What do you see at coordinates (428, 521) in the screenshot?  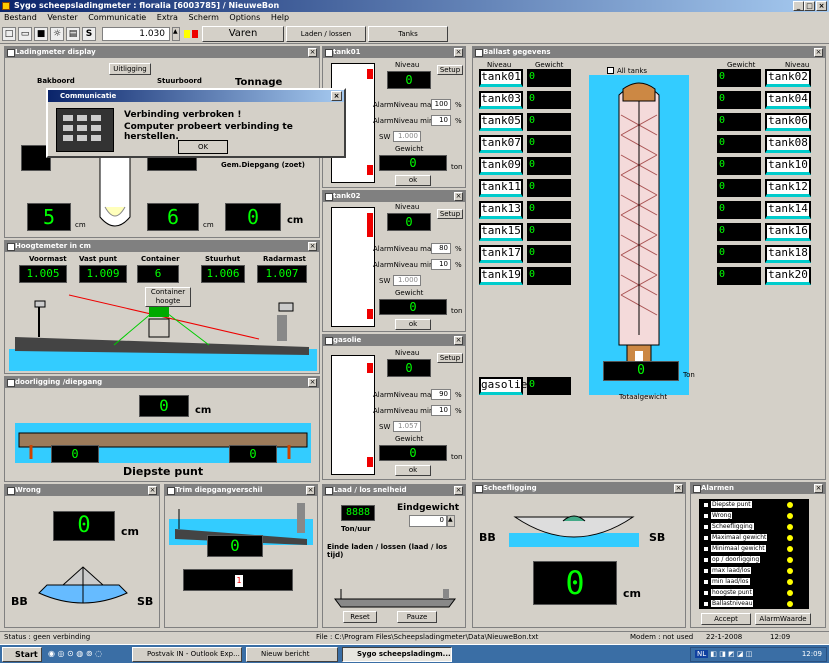 I see `eindgewicht-input: 0` at bounding box center [428, 521].